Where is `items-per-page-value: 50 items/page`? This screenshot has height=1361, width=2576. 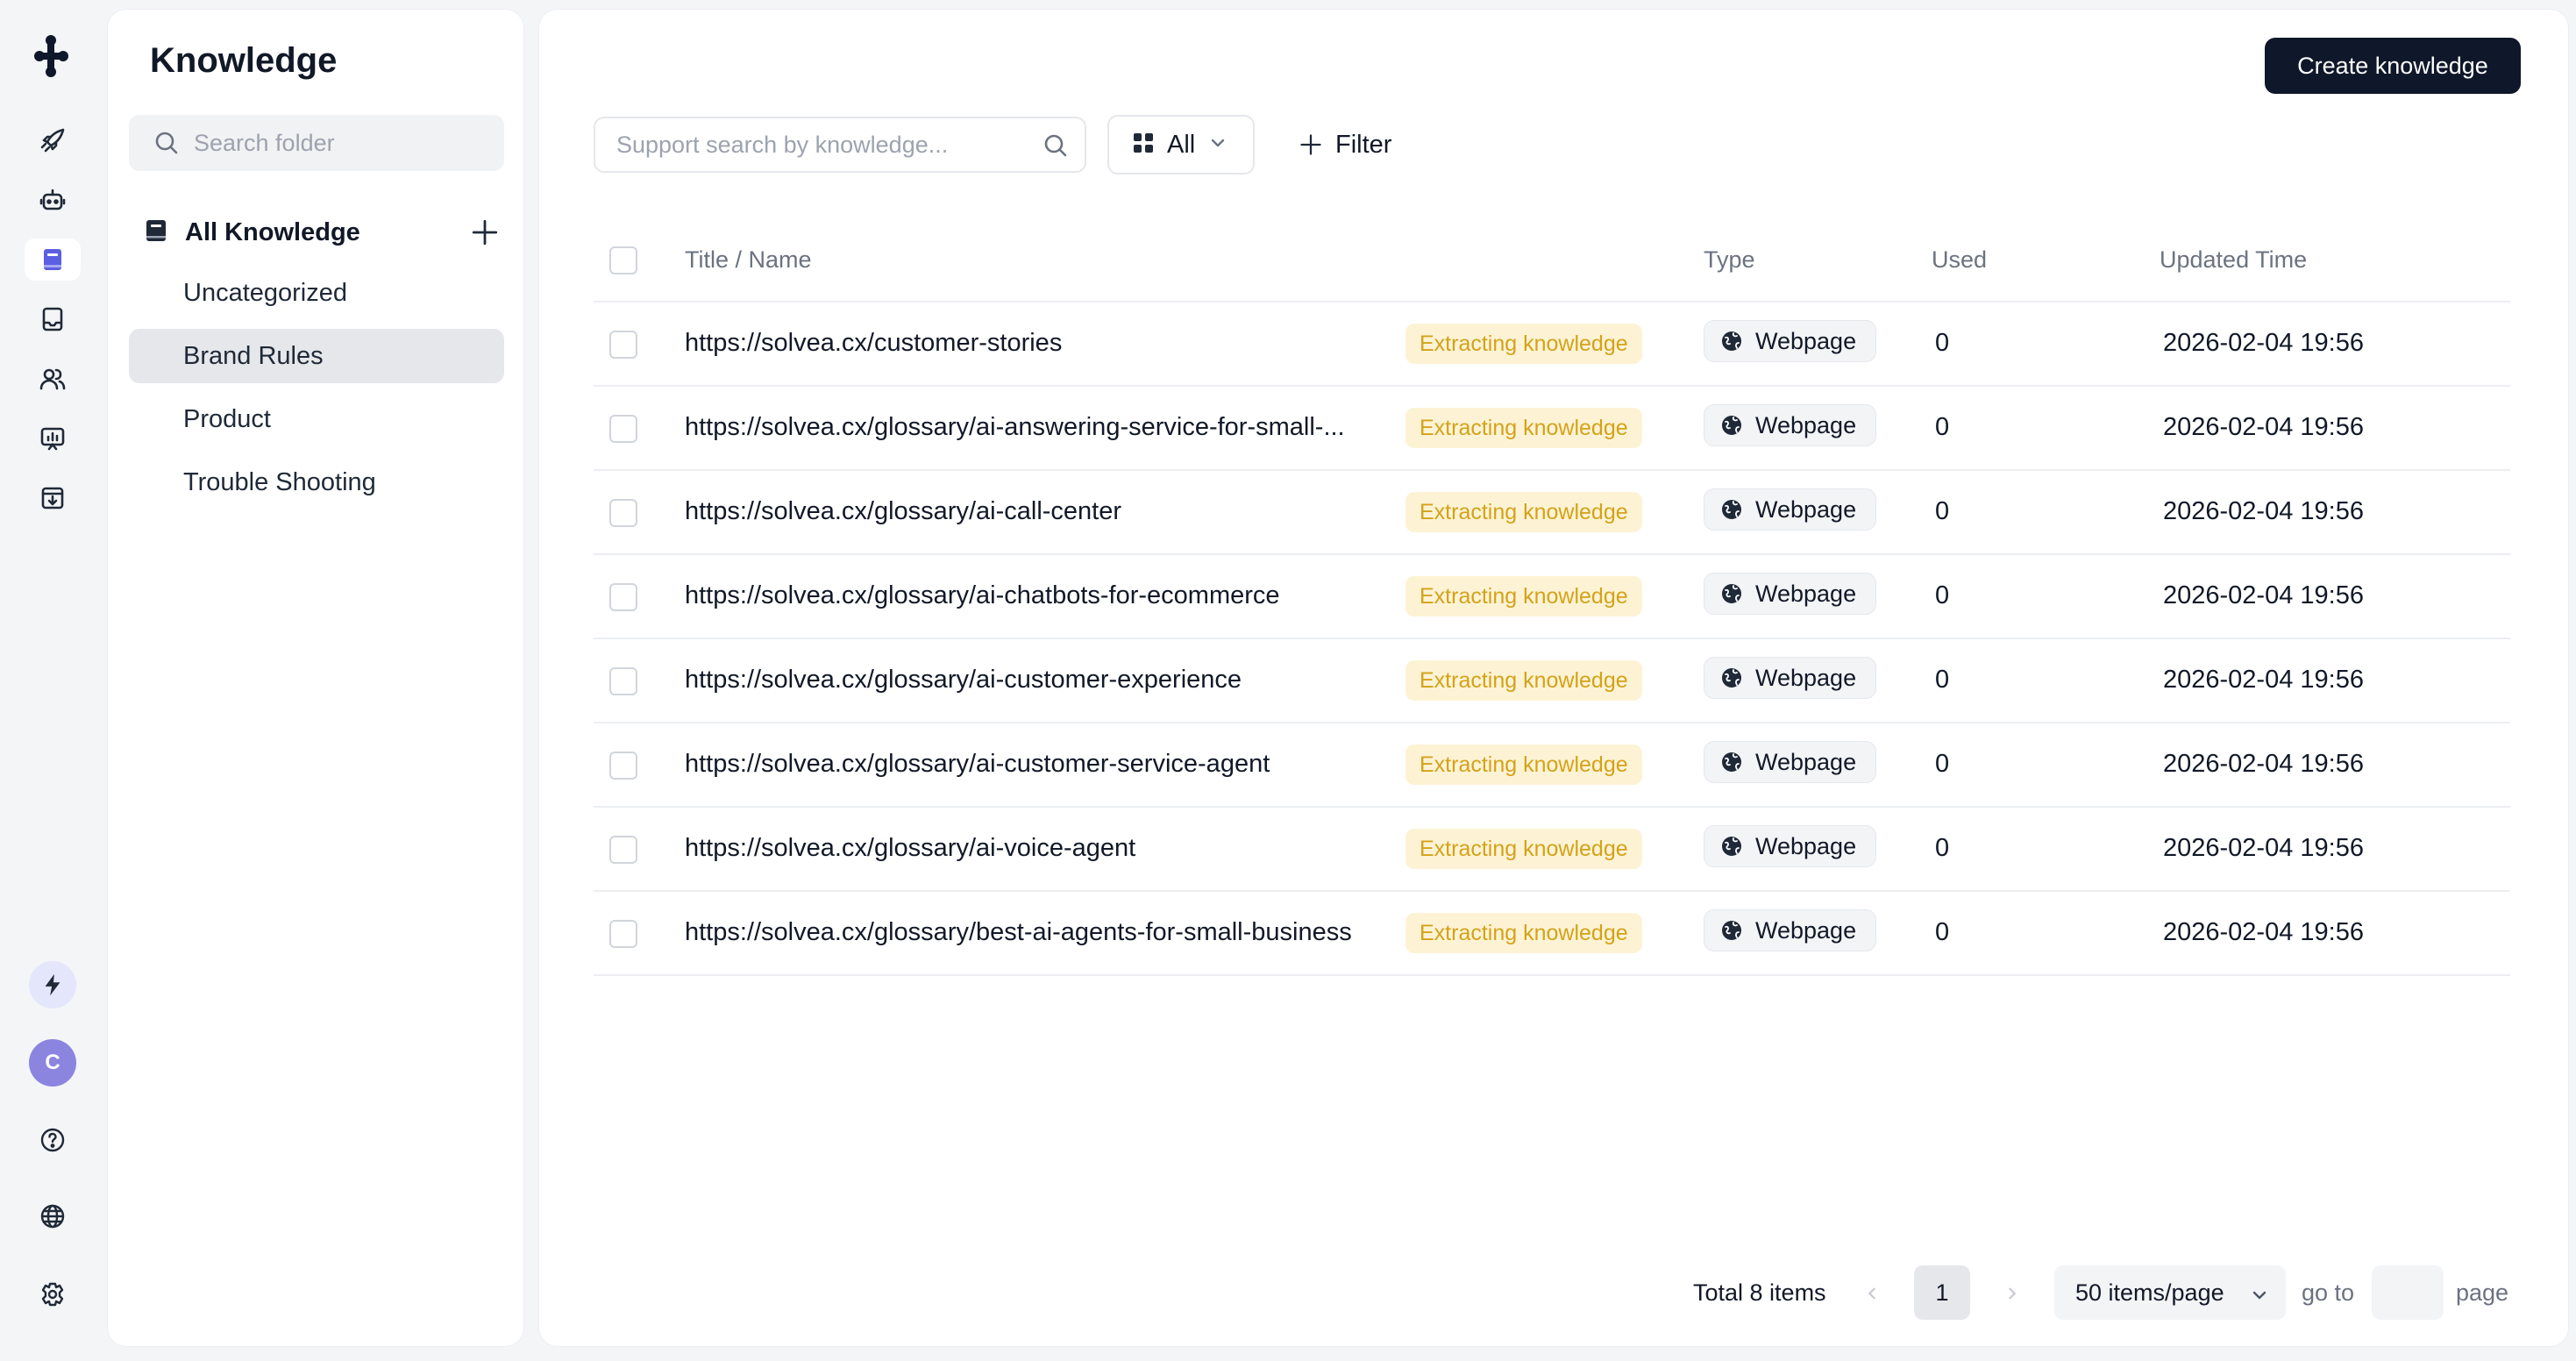 items-per-page-value: 50 items/page is located at coordinates (2149, 1292).